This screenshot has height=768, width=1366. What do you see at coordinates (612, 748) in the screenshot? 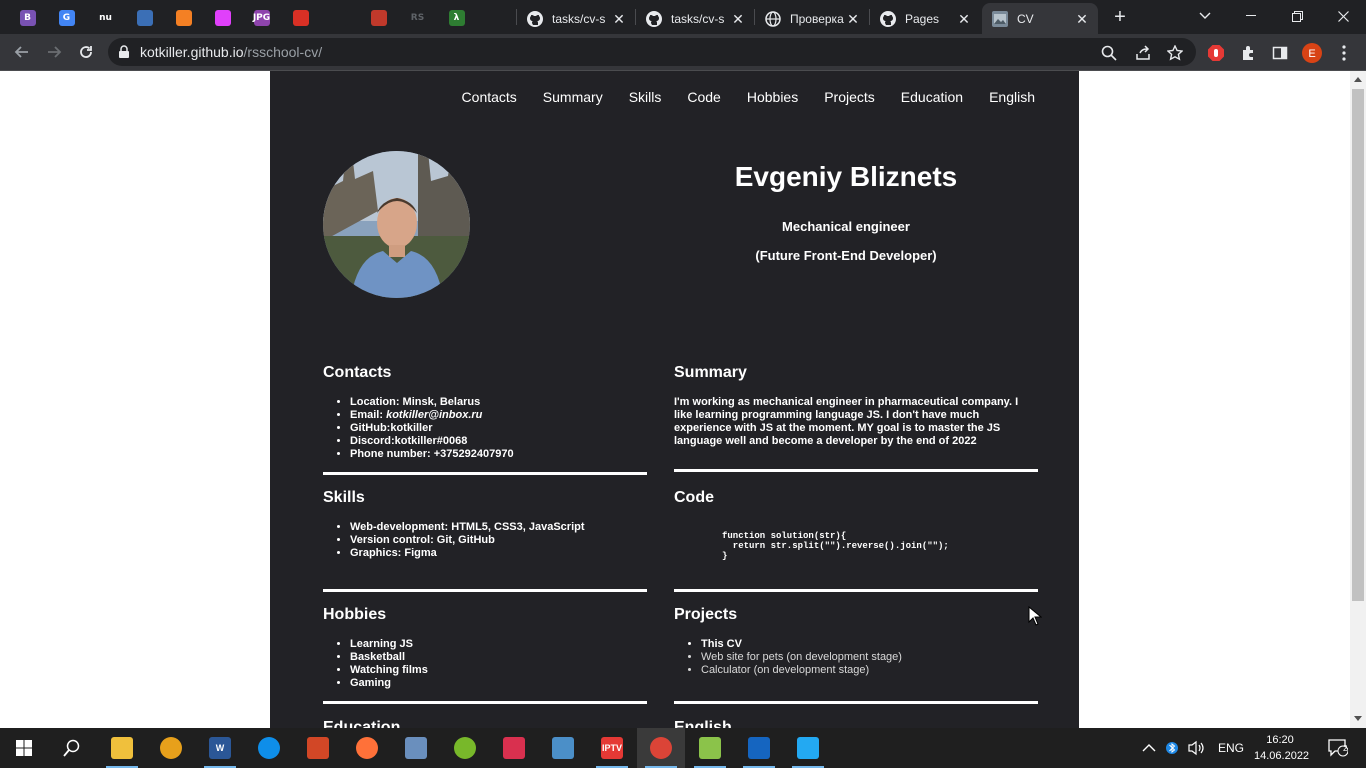
I see `taskbar-app: IPTV` at bounding box center [612, 748].